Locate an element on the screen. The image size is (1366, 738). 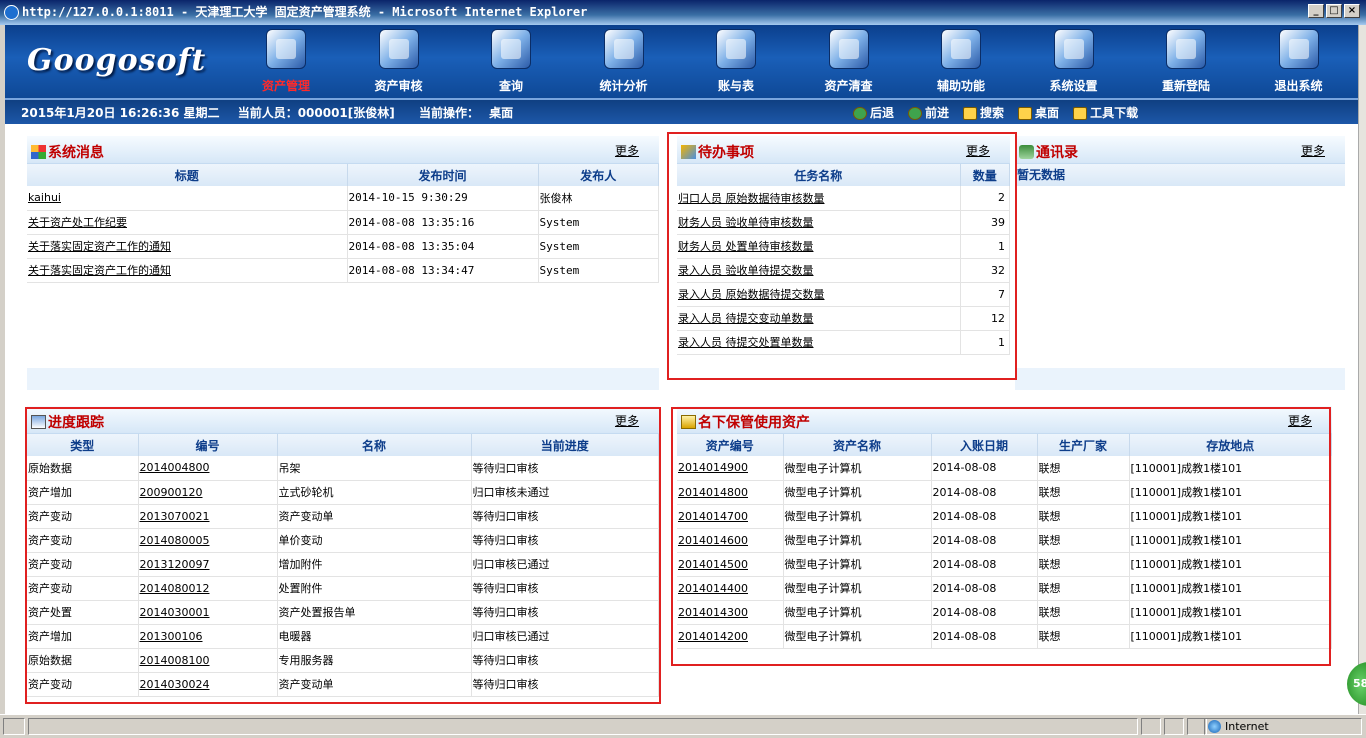
search-button: 搜索 is located at coordinates (983, 113).